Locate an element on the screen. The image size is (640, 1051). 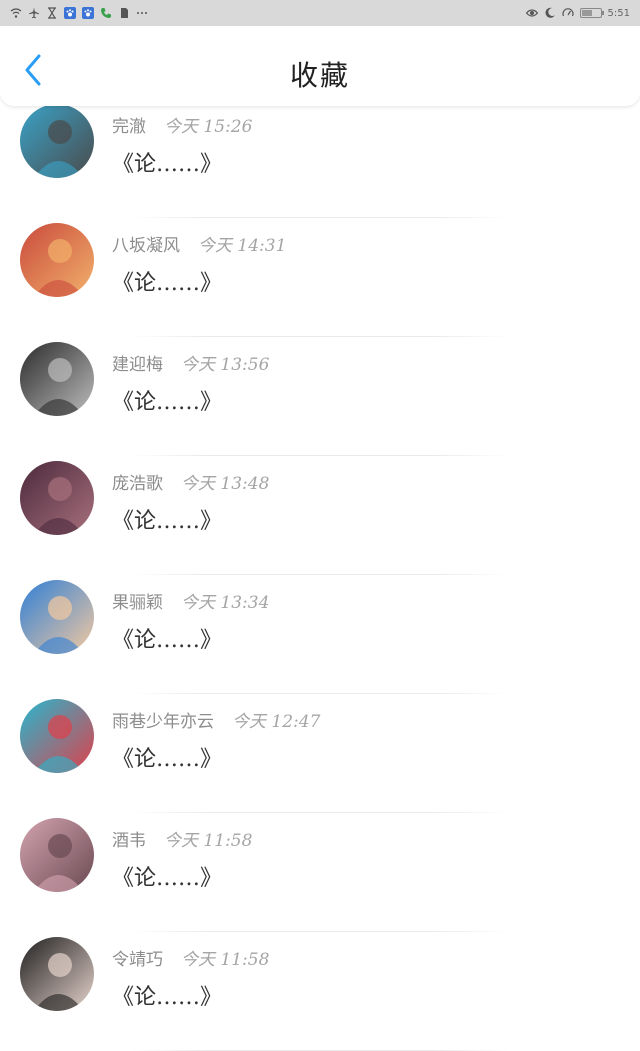
timestamp: 今天 13:56 is located at coordinates (225, 365).